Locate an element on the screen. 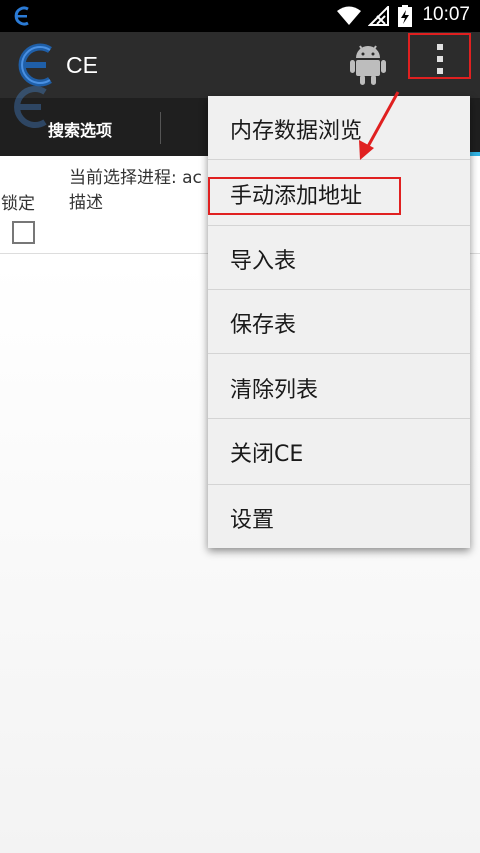 The width and height of the screenshot is (480, 853). android-icon is located at coordinates (368, 64).